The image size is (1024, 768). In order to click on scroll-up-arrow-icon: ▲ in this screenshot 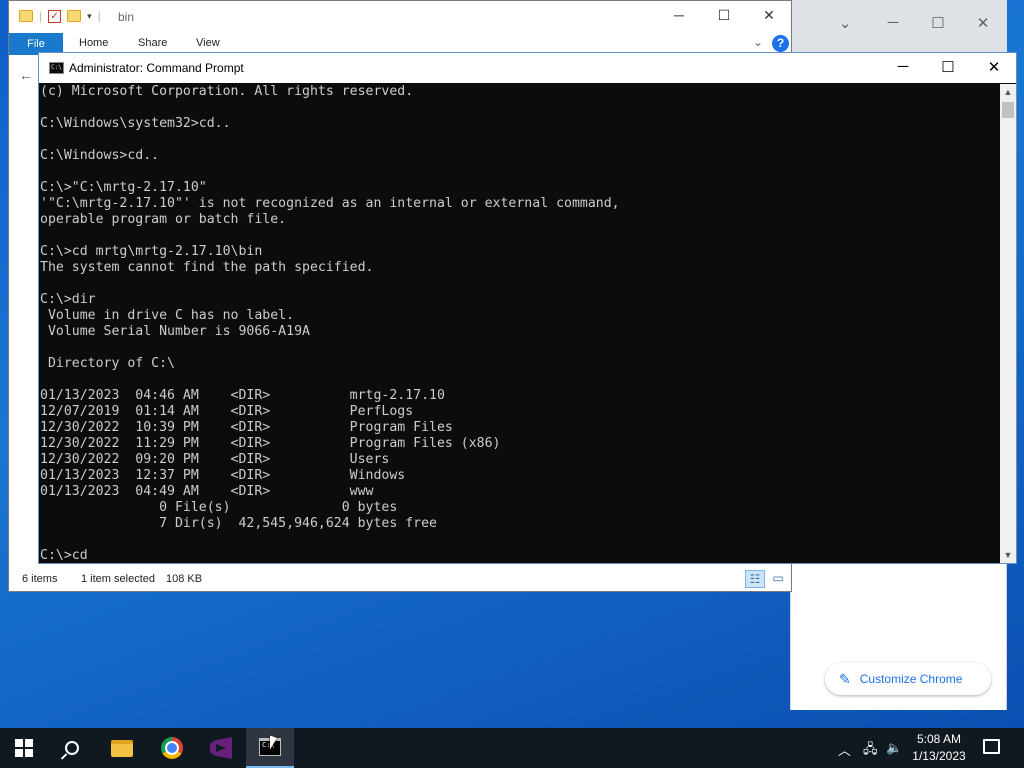, I will do `click(1008, 92)`.